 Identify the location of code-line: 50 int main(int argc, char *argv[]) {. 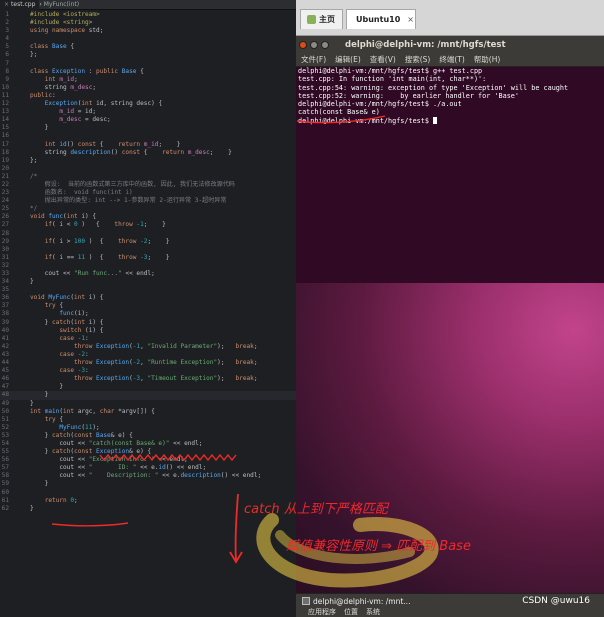
(148, 412).